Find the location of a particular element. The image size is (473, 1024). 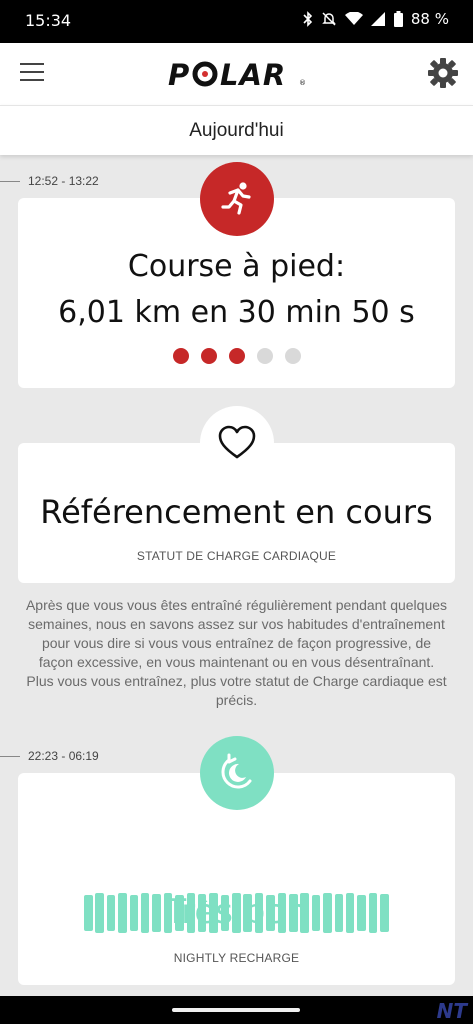

day-header-label: Aujourd'hui is located at coordinates (236, 130).